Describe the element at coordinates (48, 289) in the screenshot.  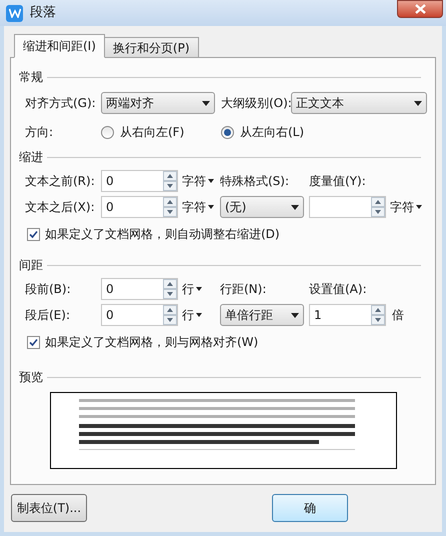
I see `field-label: 段前(B):` at that location.